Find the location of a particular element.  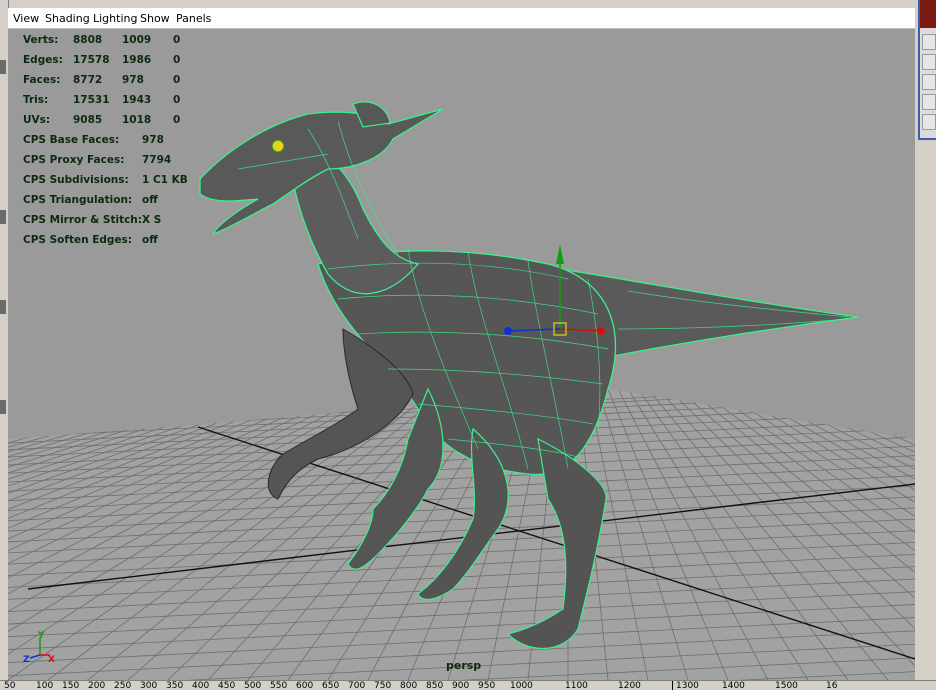

right-tool-panel is located at coordinates (927, 70).